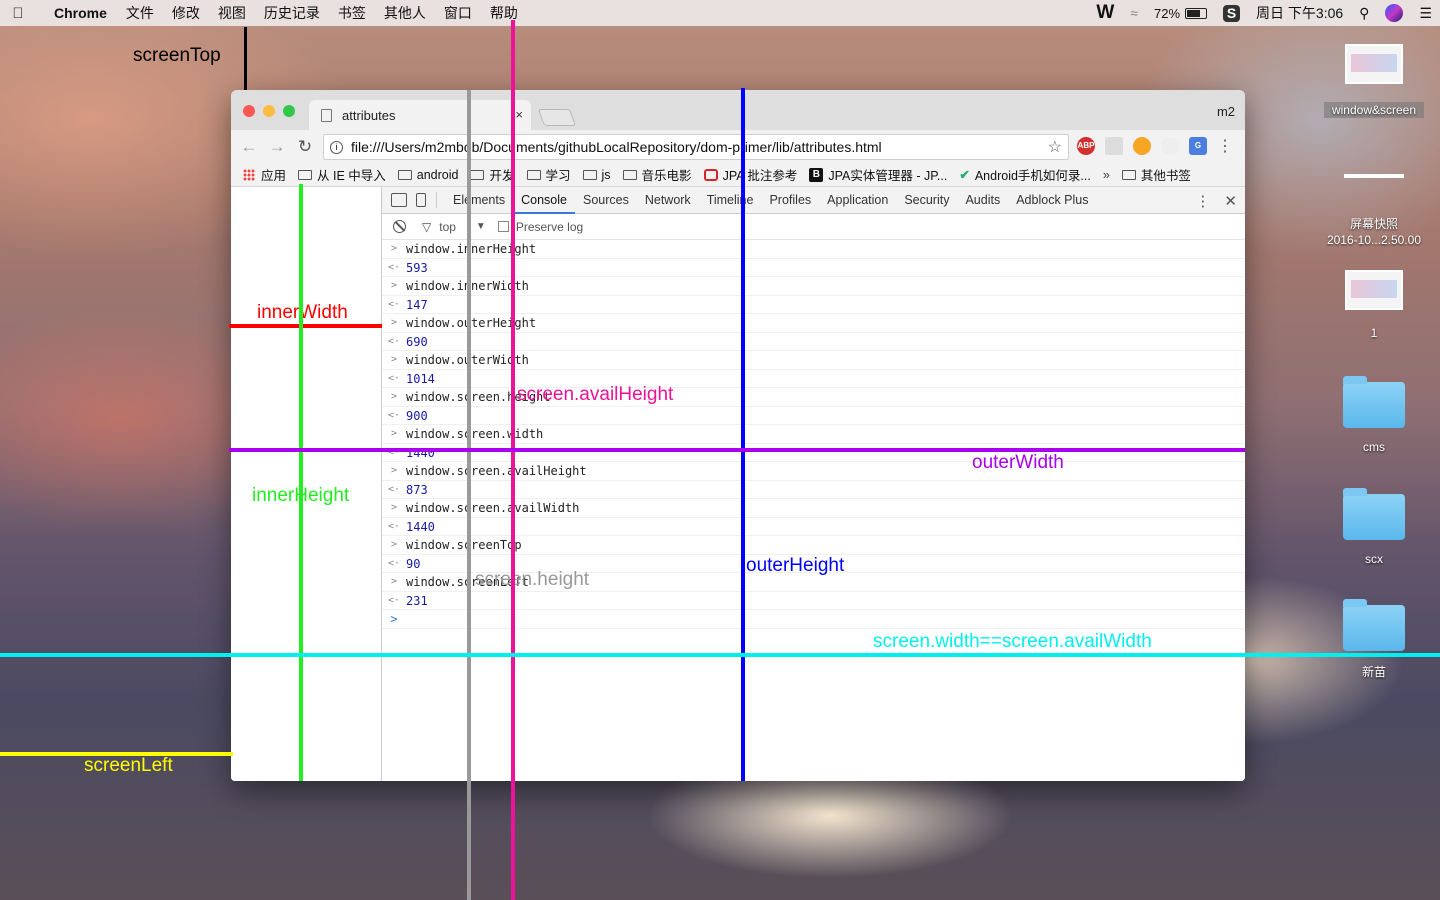 This screenshot has width=1440, height=900. What do you see at coordinates (668, 200) in the screenshot?
I see `tab-network: Network` at bounding box center [668, 200].